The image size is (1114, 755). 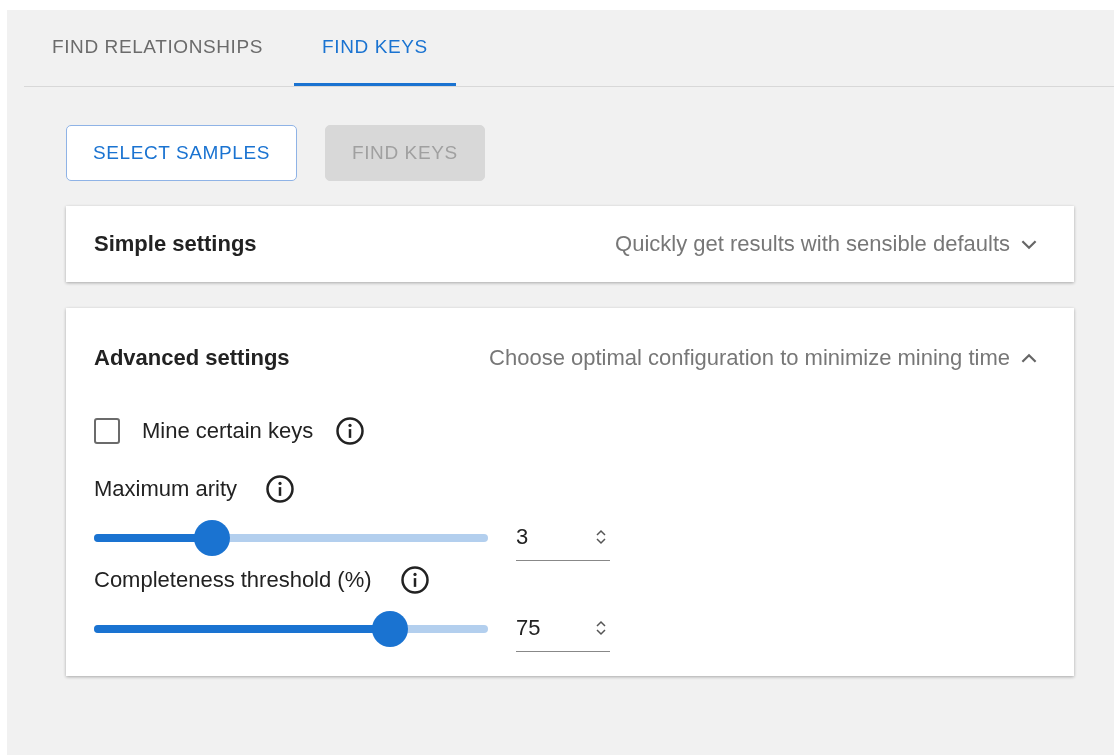 What do you see at coordinates (158, 48) in the screenshot?
I see `tab: FIND RELATIONSHIPS` at bounding box center [158, 48].